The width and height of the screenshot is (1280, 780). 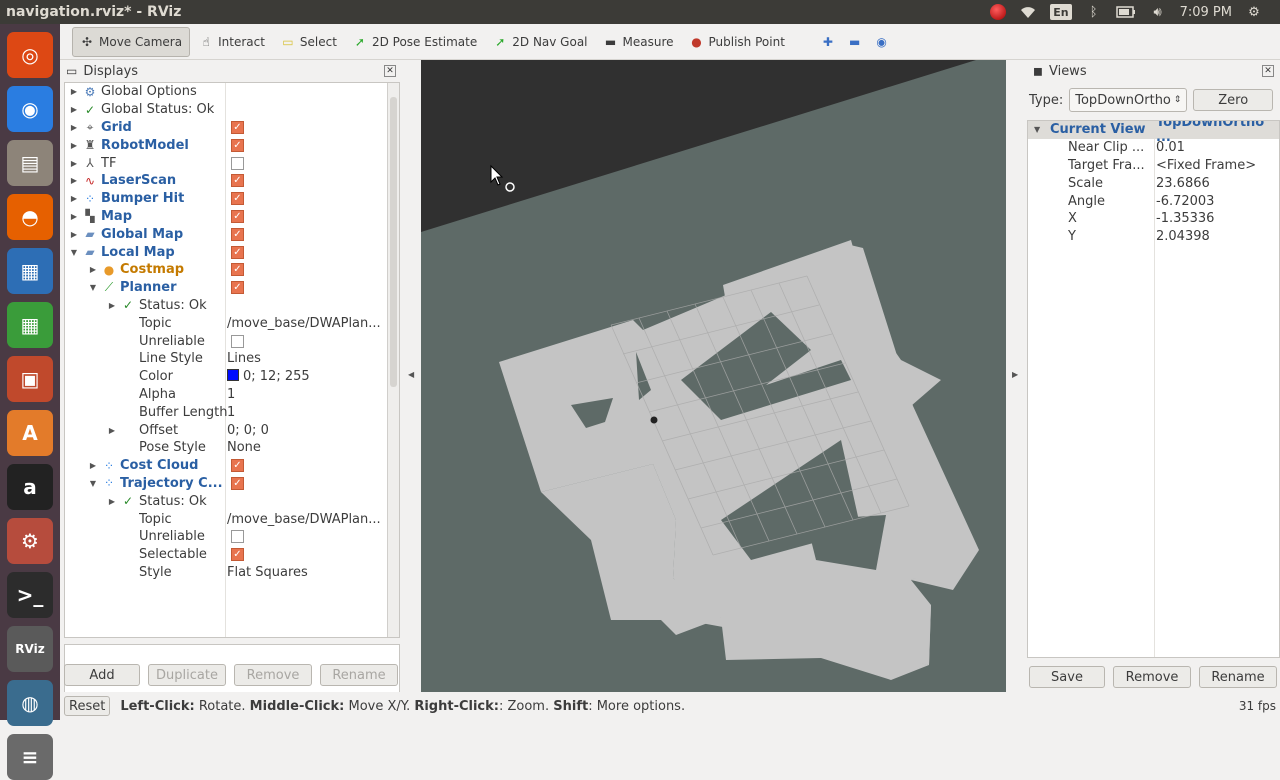 What do you see at coordinates (131, 41) in the screenshot?
I see `move-camera-tool: ✣ Move Camera` at bounding box center [131, 41].